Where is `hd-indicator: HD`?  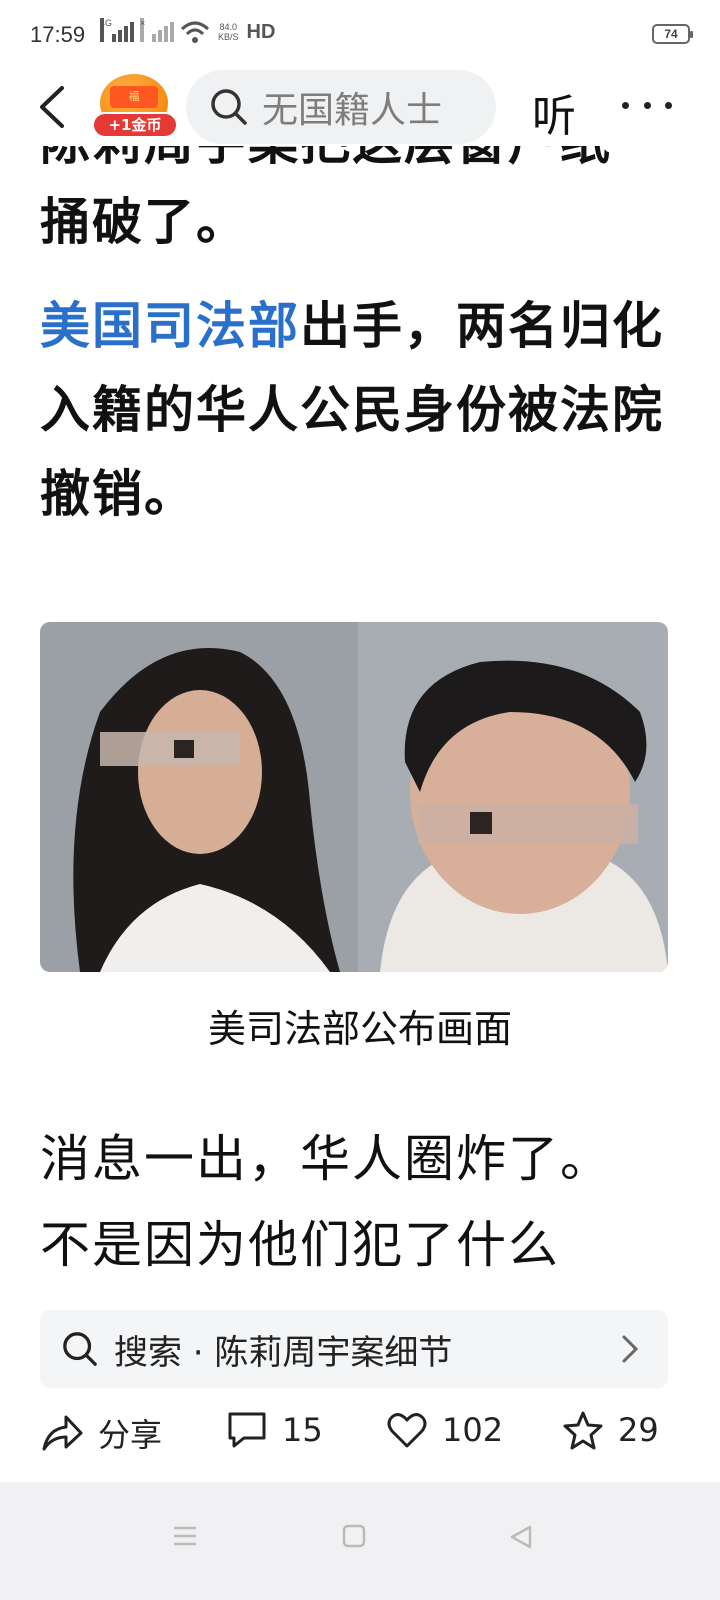
hd-indicator: HD is located at coordinates (261, 31).